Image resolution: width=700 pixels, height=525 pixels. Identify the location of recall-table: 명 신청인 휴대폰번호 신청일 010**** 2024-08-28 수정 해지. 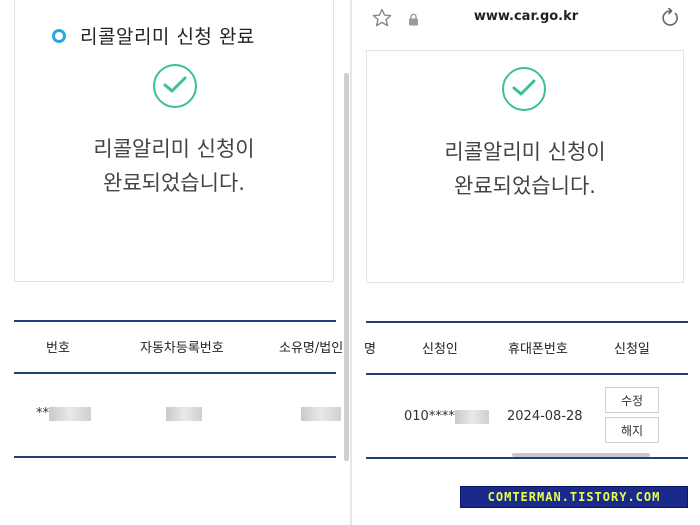
(526, 390).